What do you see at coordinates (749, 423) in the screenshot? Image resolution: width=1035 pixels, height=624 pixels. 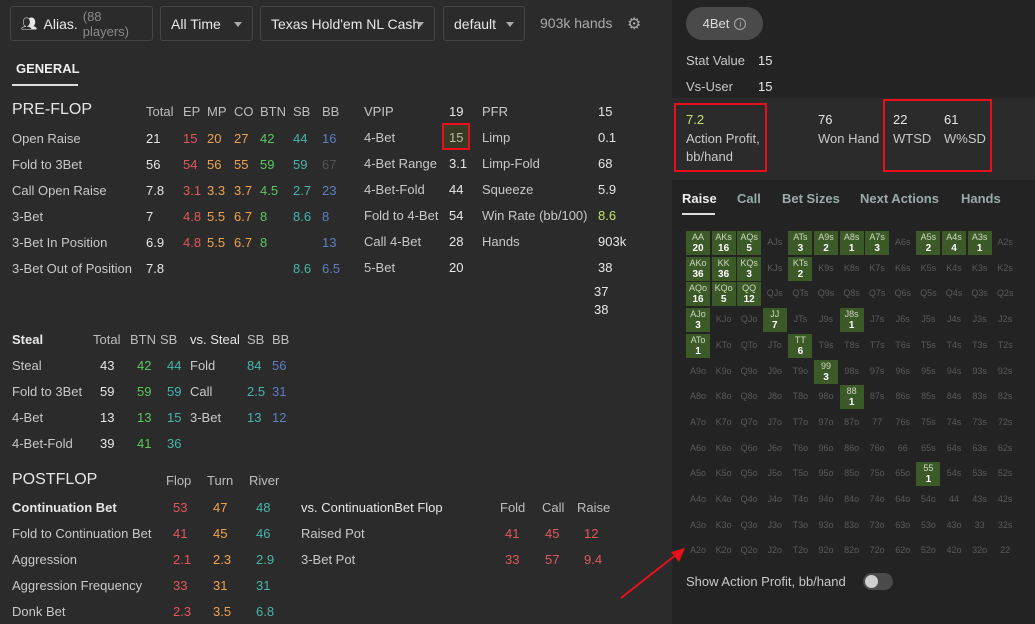 I see `hand-cell: Q7o` at bounding box center [749, 423].